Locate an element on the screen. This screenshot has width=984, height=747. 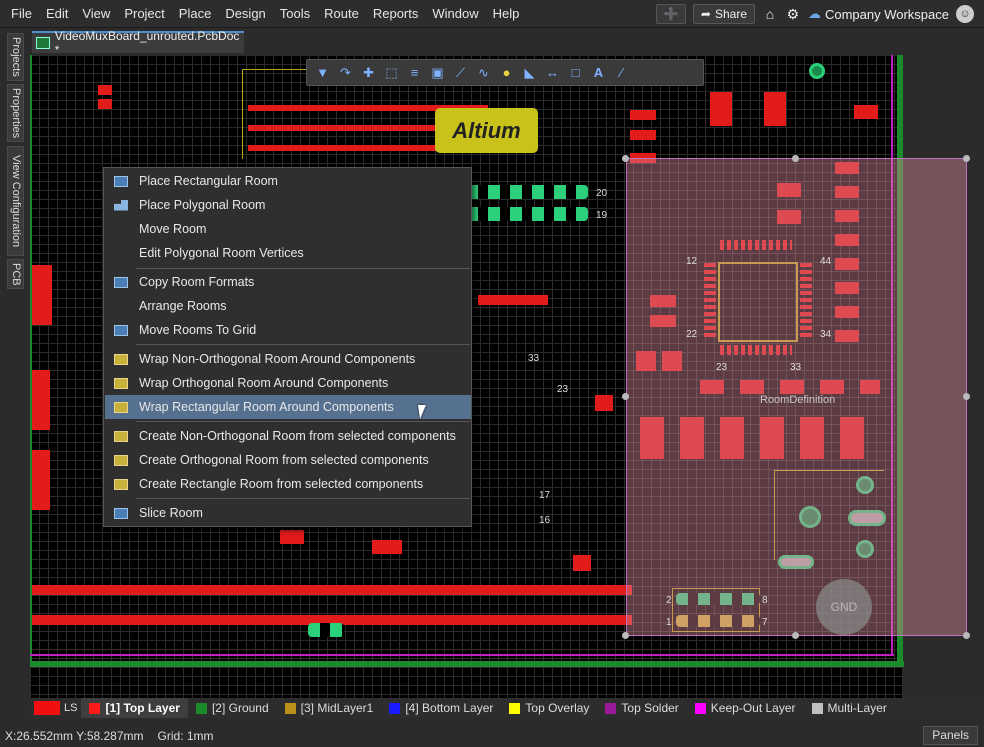
pin-label: 7 is located at coordinates (765, 622).